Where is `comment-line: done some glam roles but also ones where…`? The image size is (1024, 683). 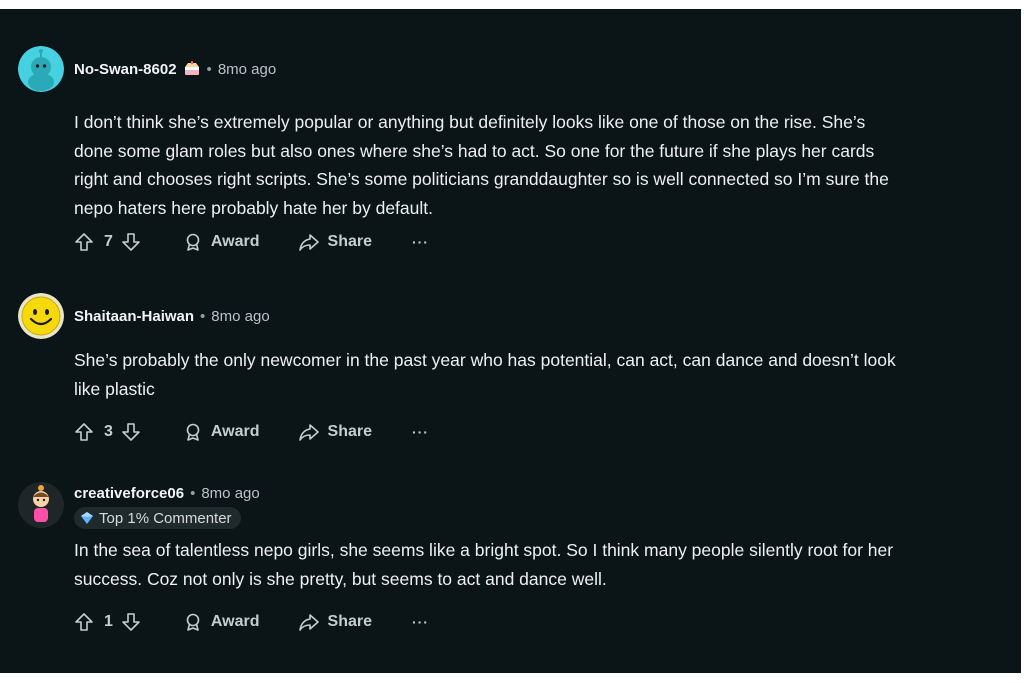 comment-line: done some glam roles but also ones where… is located at coordinates (474, 150).